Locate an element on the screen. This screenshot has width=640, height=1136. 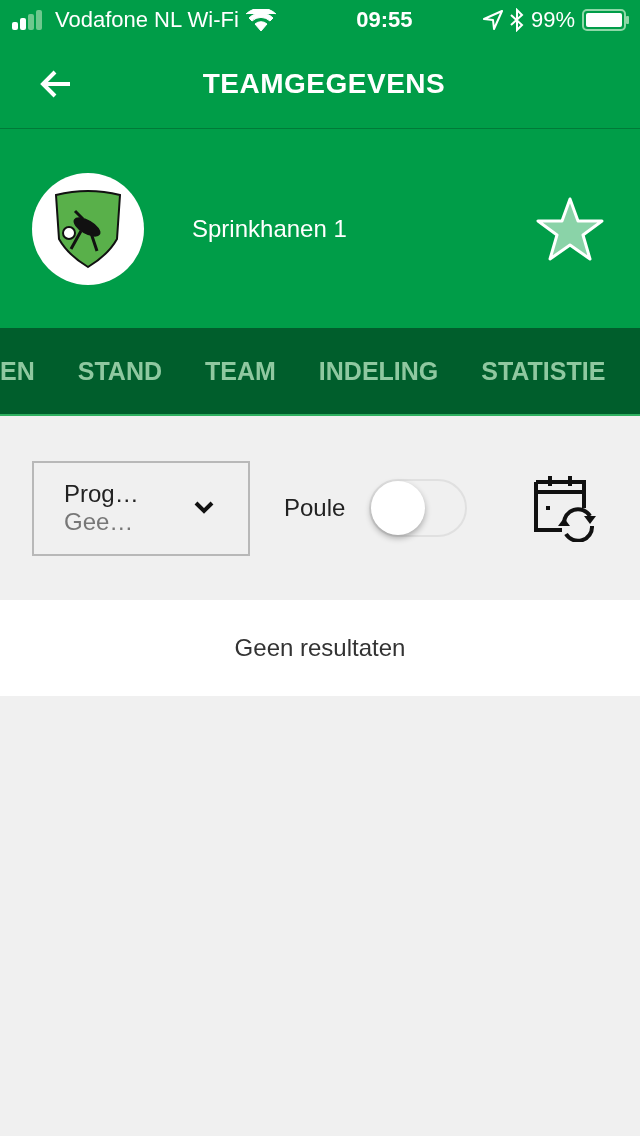
tab: INDELING is located at coordinates (378, 371).